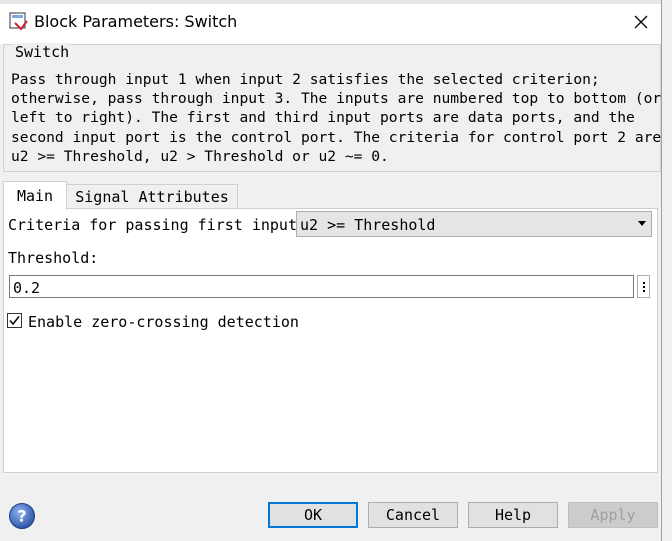 The image size is (672, 541). Describe the element at coordinates (642, 223) in the screenshot. I see `chevron-down-icon` at that location.